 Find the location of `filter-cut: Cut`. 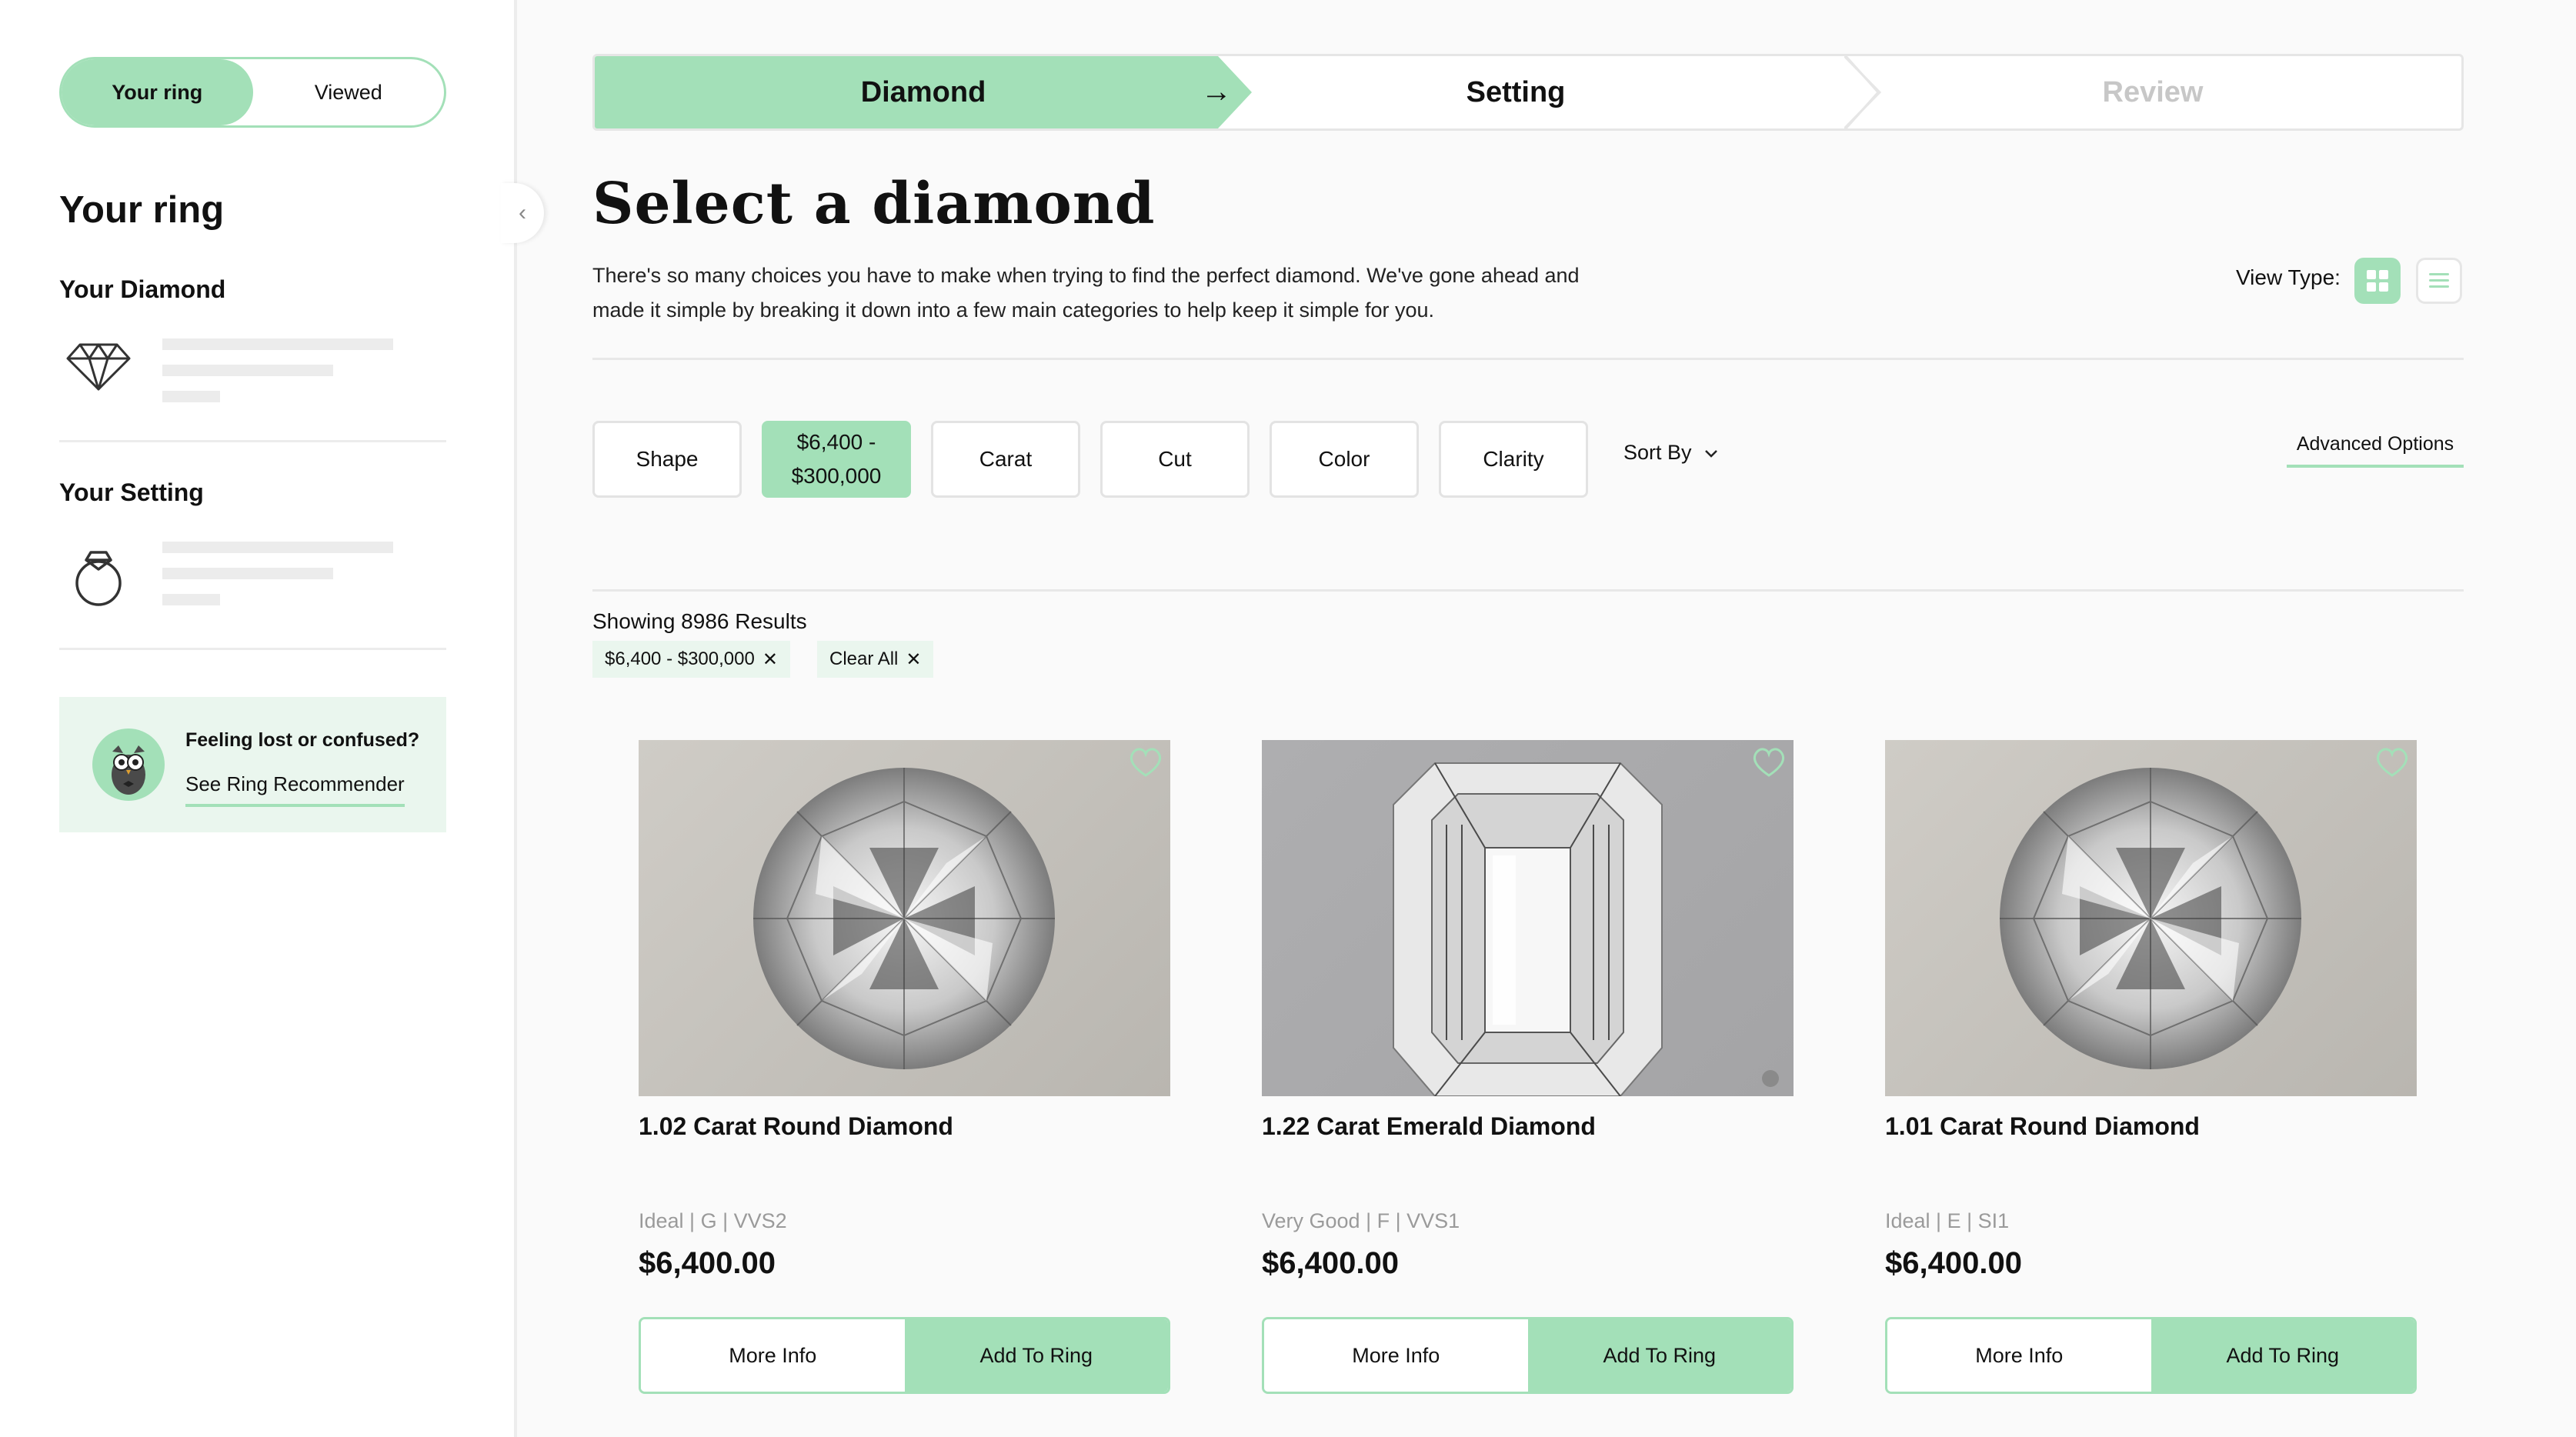

filter-cut: Cut is located at coordinates (1175, 459).